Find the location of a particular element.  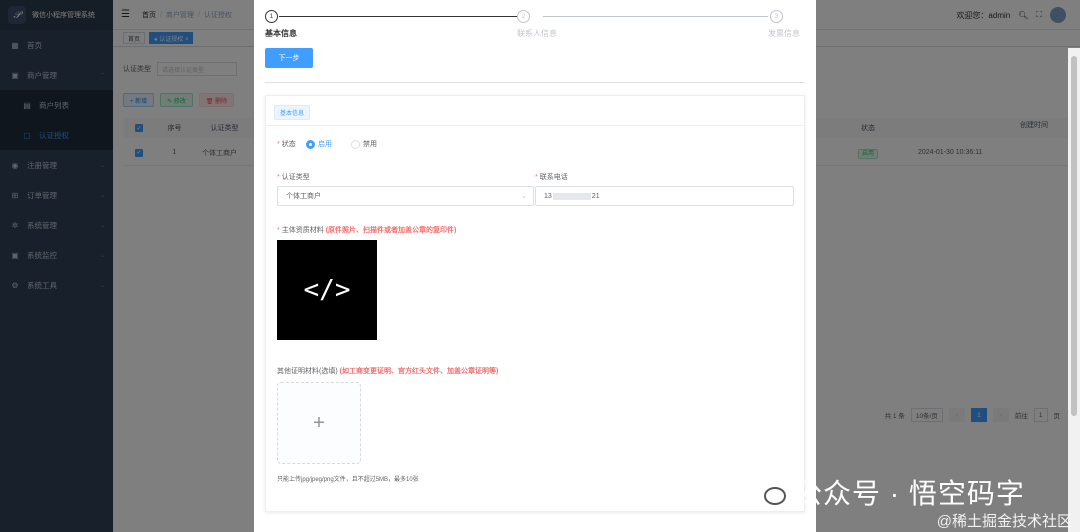

upload-plus-button: + is located at coordinates (319, 423).